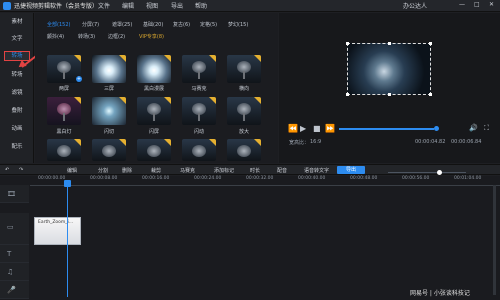 The height and width of the screenshot is (300, 500). I want to click on edit-button: 编辑, so click(72, 170).